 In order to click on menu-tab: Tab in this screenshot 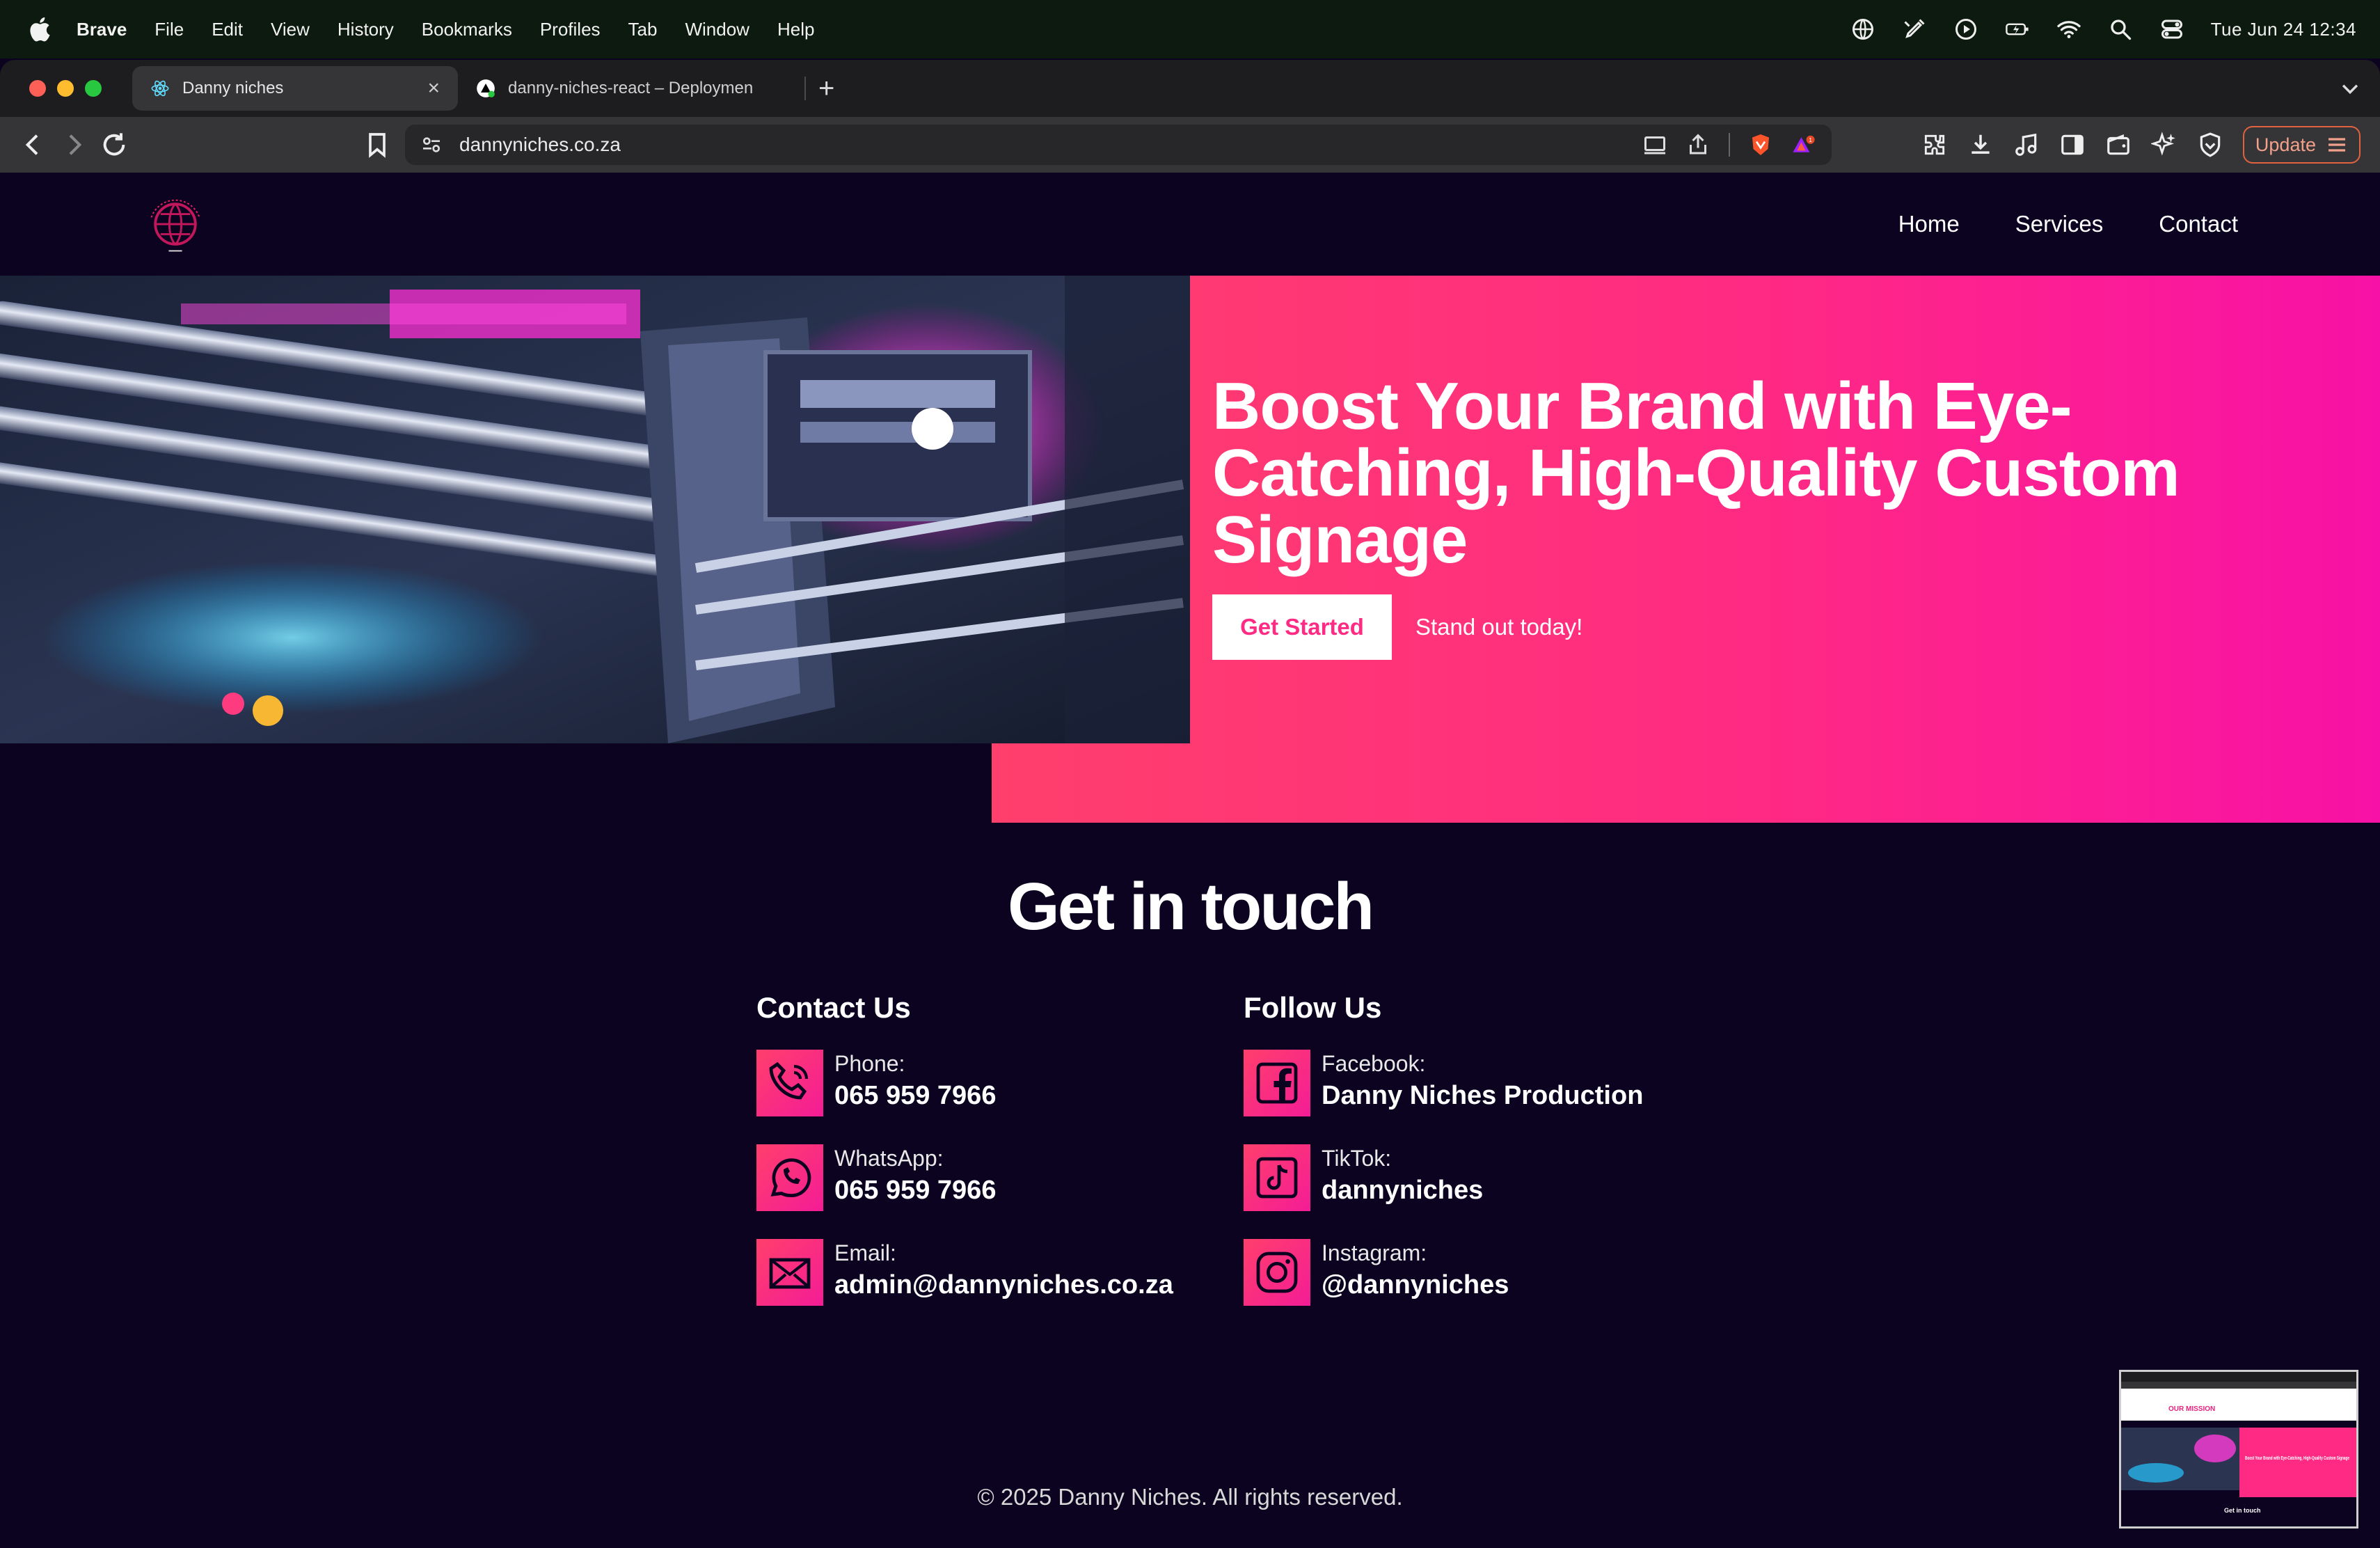, I will do `click(643, 29)`.